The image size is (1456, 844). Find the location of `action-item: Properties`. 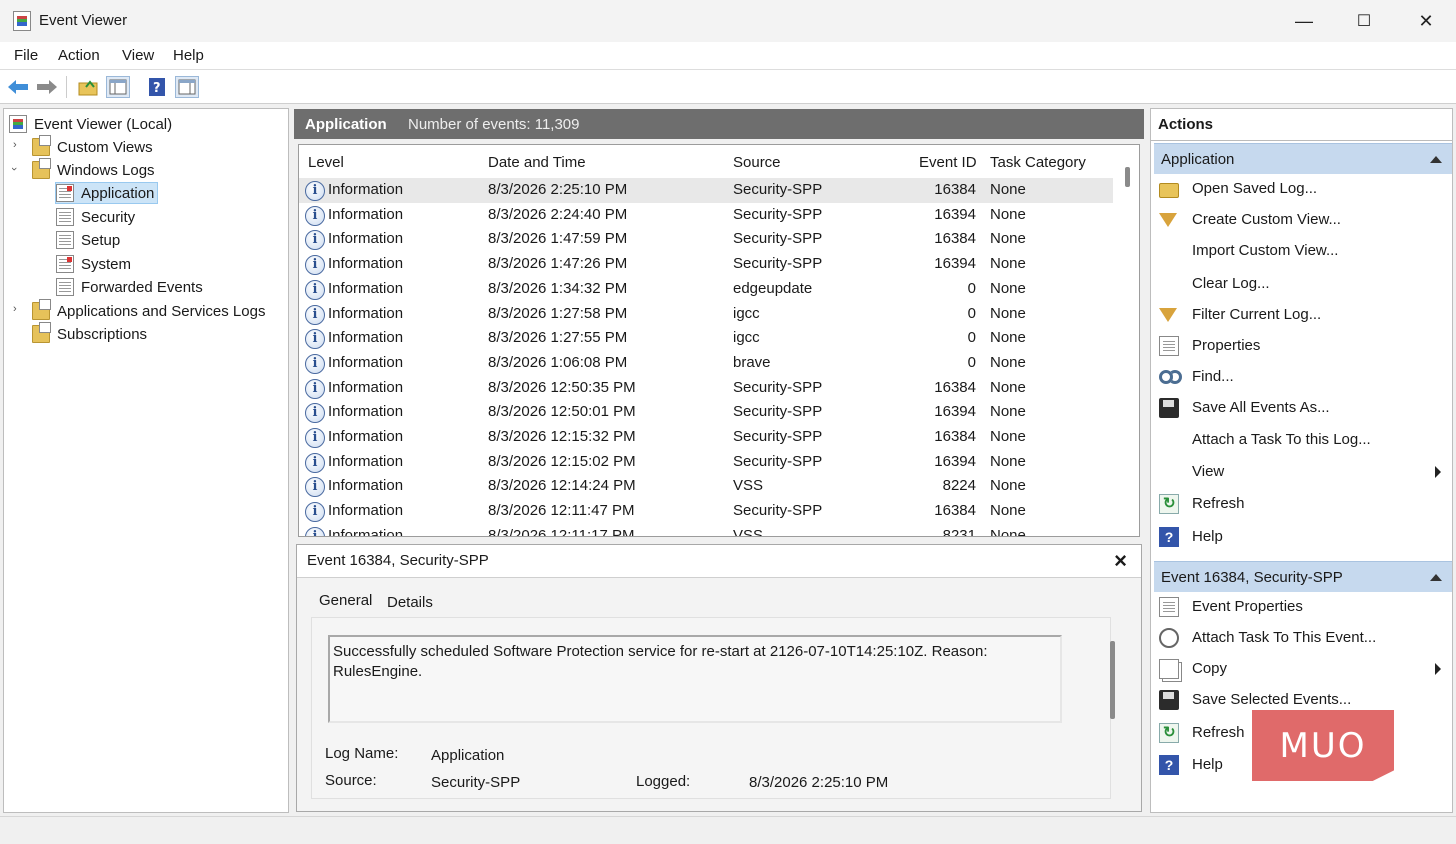

action-item: Properties is located at coordinates (1302, 346).